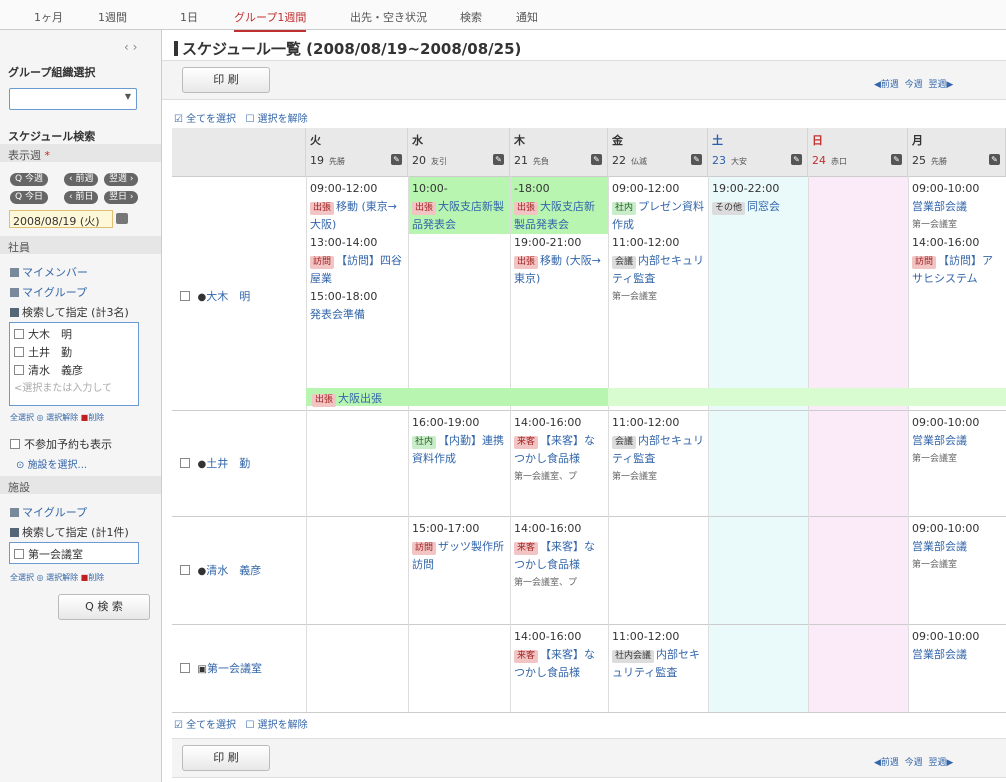  Describe the element at coordinates (471, 17) in the screenshot. I see `tab-search: 検索` at that location.